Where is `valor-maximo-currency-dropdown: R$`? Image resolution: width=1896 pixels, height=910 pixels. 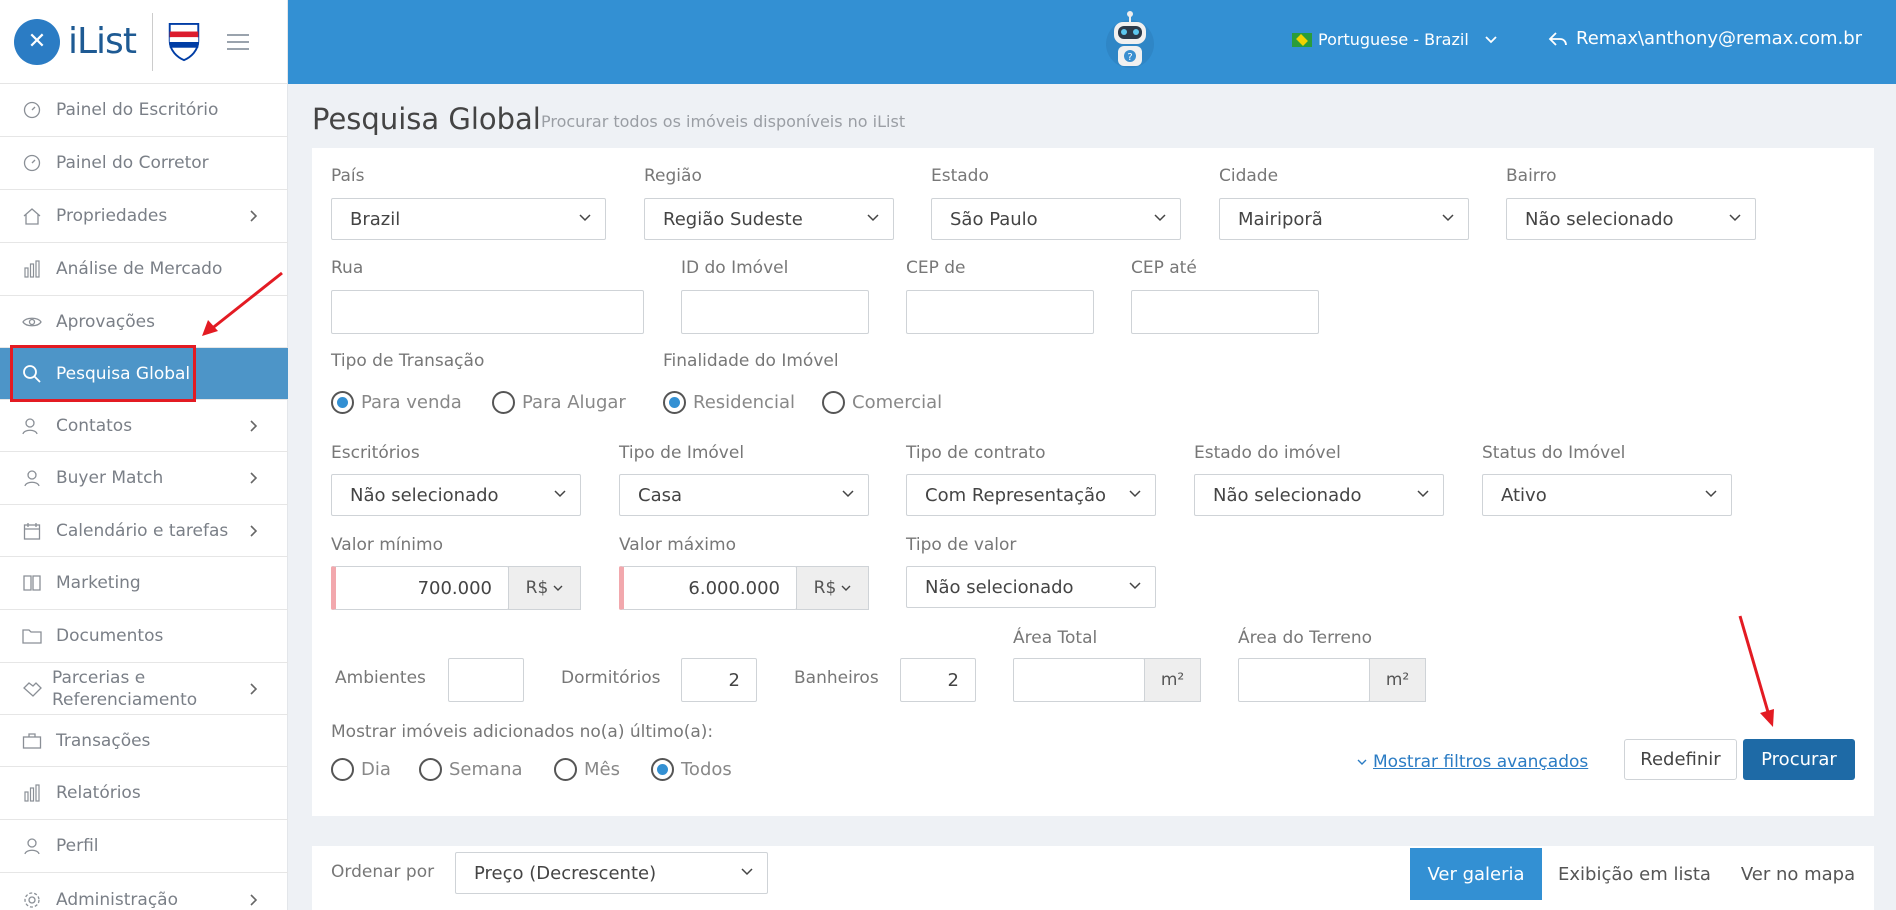
valor-maximo-currency-dropdown: R$ is located at coordinates (832, 588).